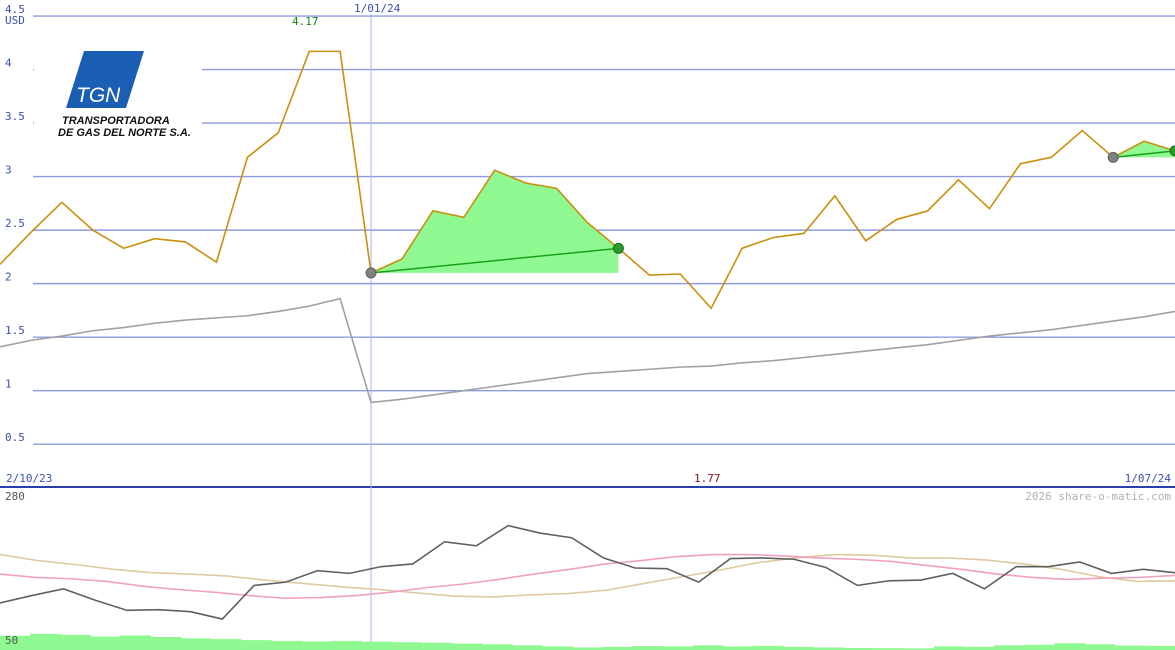  Describe the element at coordinates (8, 384) in the screenshot. I see `y-tick-label: 1` at that location.